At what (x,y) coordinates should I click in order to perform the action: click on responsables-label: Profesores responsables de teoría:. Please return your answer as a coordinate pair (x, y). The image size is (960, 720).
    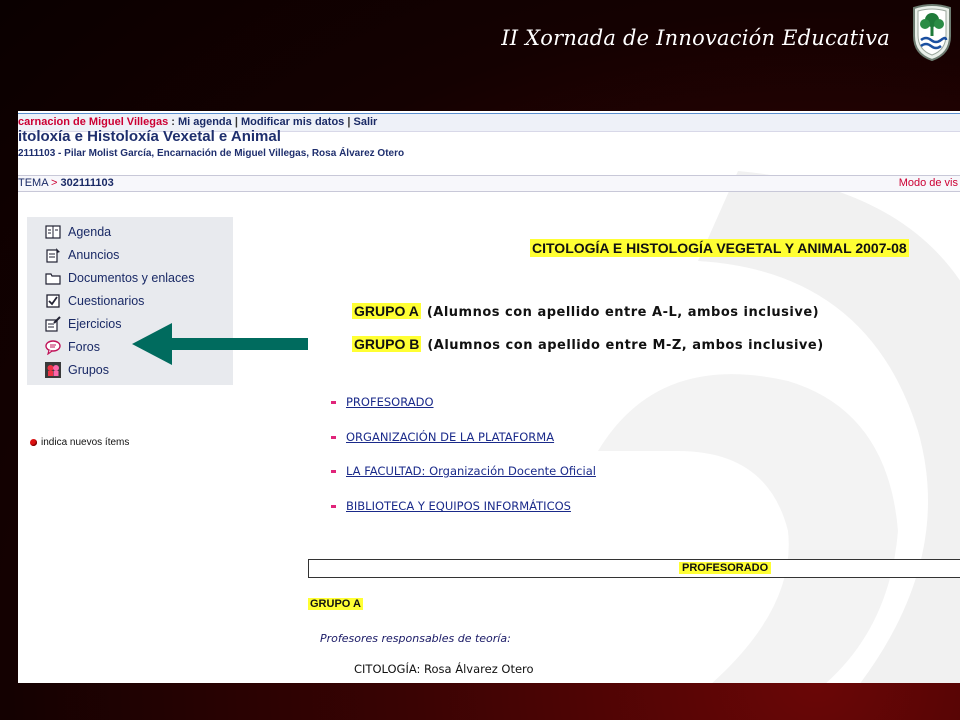
    Looking at the image, I should click on (415, 638).